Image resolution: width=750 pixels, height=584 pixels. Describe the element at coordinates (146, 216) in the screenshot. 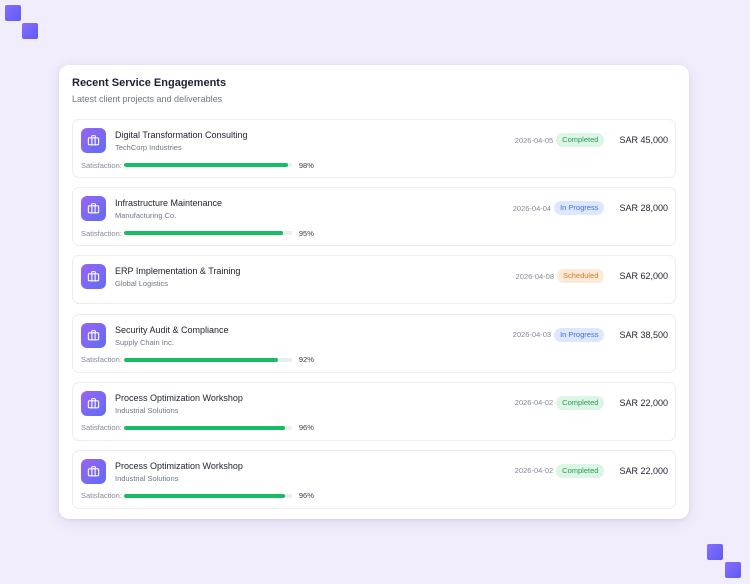

I see `engagement-client: Manufacturing Co.` at that location.